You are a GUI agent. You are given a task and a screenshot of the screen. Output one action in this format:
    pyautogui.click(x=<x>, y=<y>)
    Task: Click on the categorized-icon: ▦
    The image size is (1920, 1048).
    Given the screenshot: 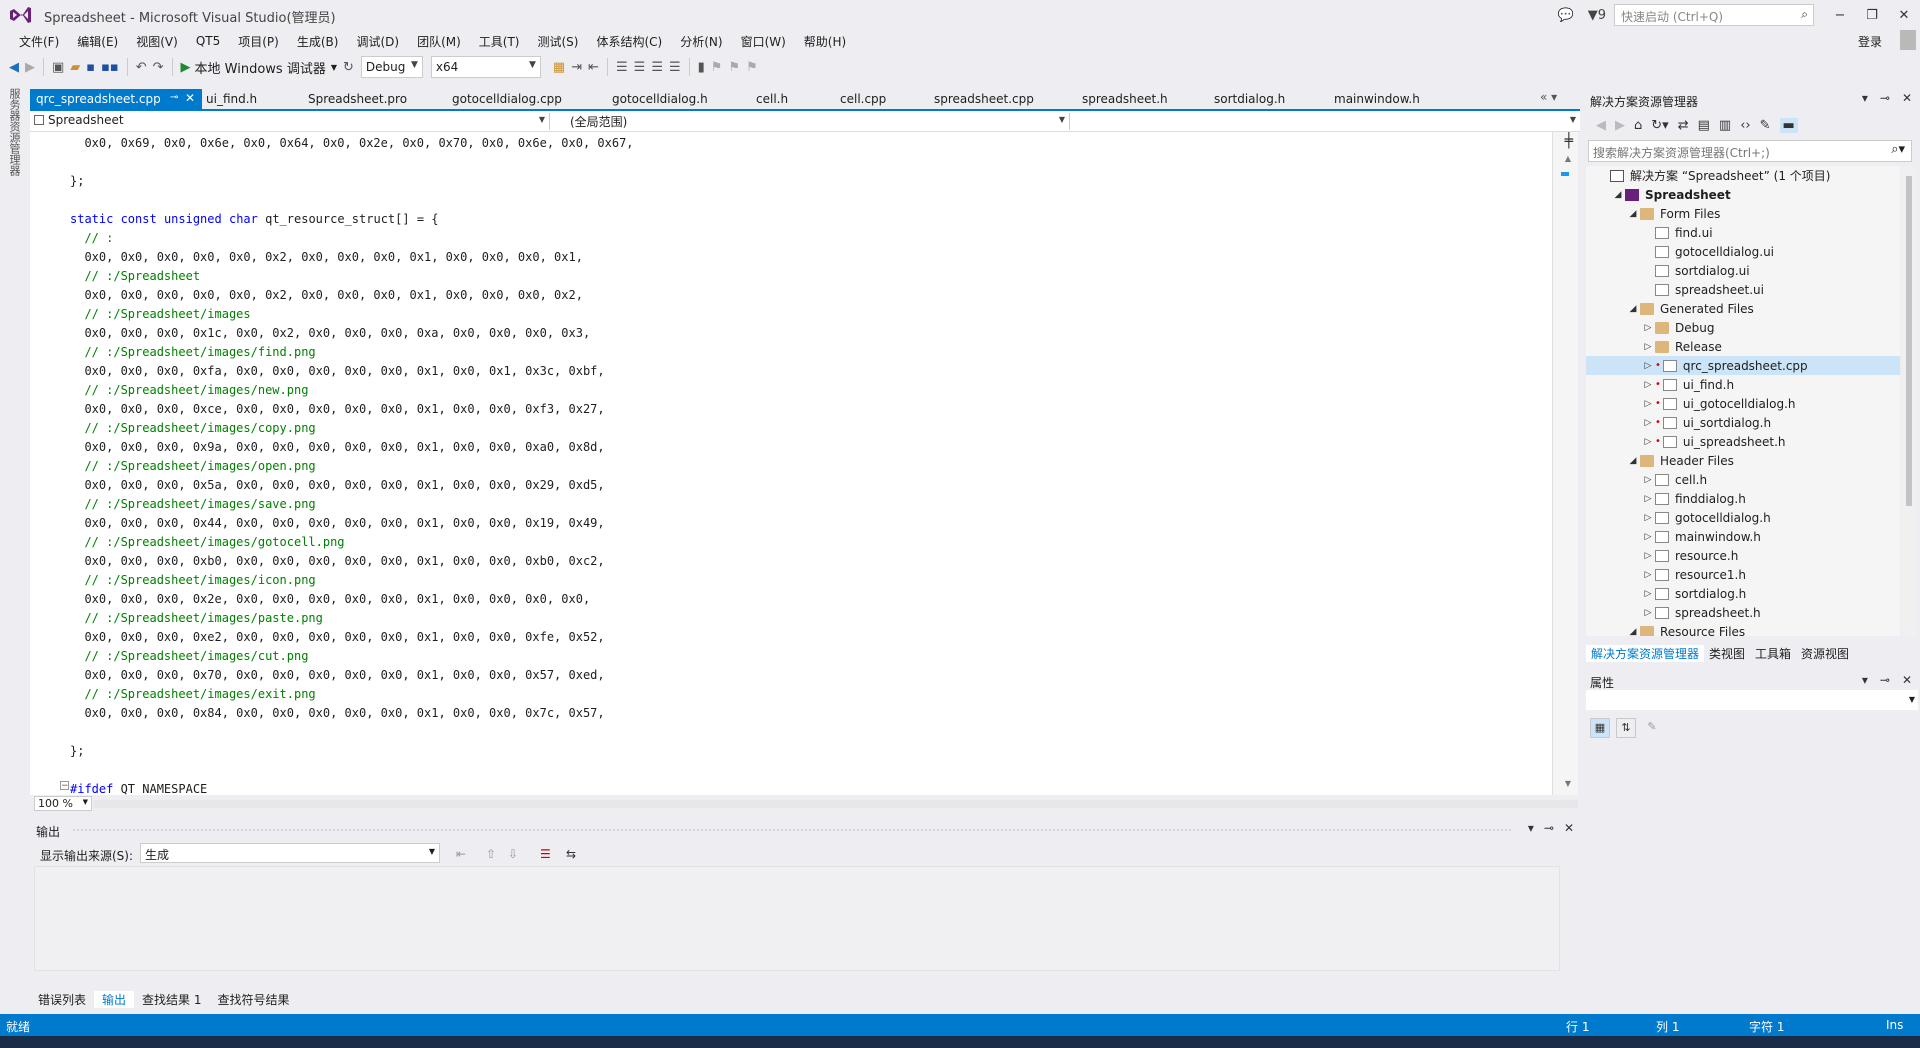 What is the action you would take?
    pyautogui.click(x=1600, y=728)
    